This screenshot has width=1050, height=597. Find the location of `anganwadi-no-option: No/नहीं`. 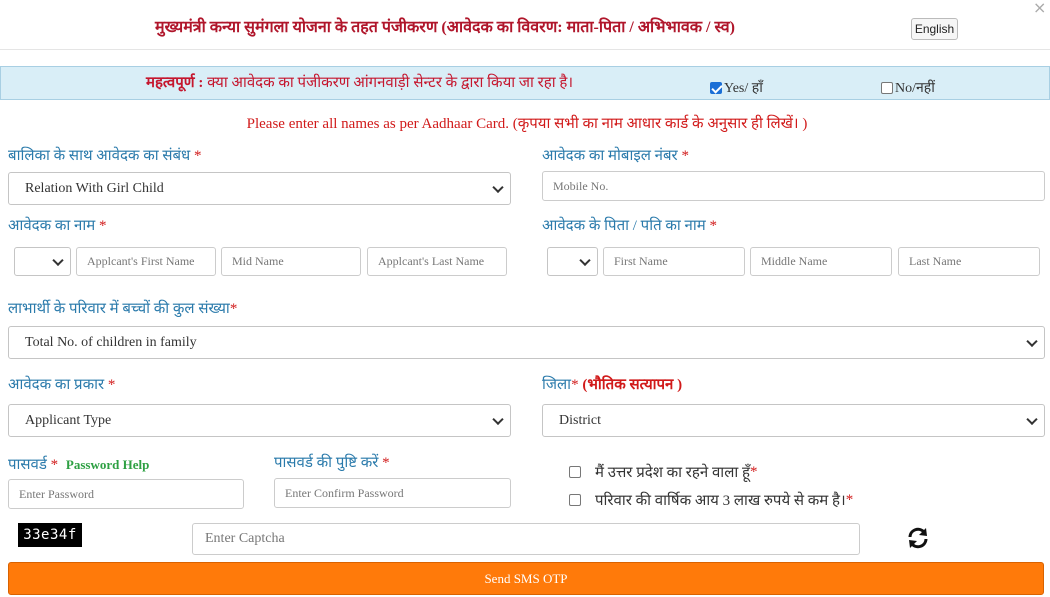

anganwadi-no-option: No/नहीं is located at coordinates (908, 87).